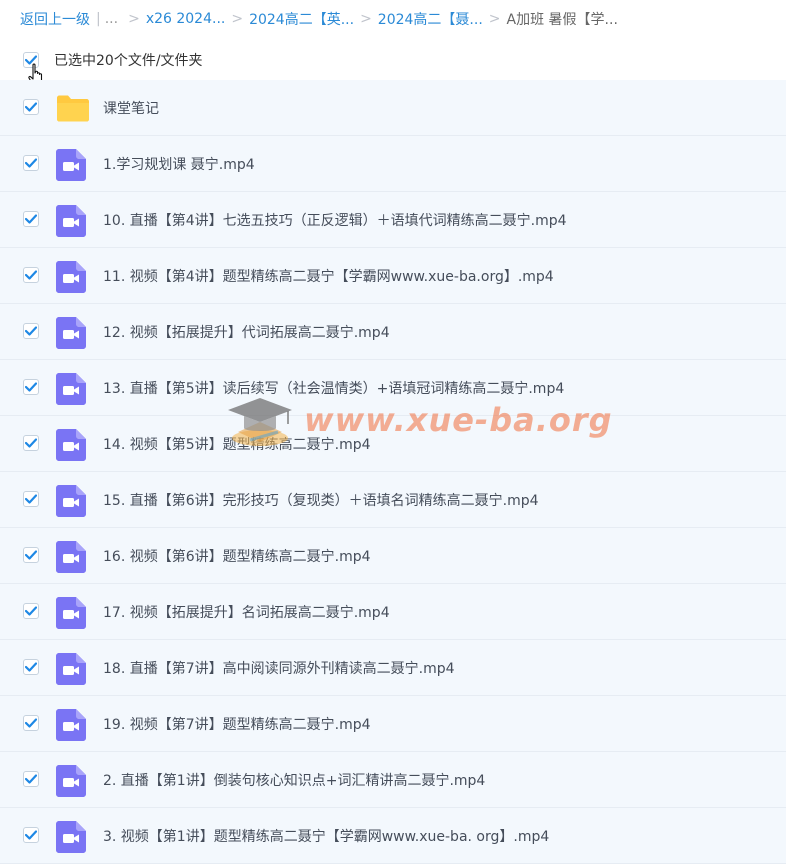  I want to click on file-row: 15. 直播【第6讲】完形技巧（复现类）＋语填名词精练高二聂宁.mp4, so click(393, 500).